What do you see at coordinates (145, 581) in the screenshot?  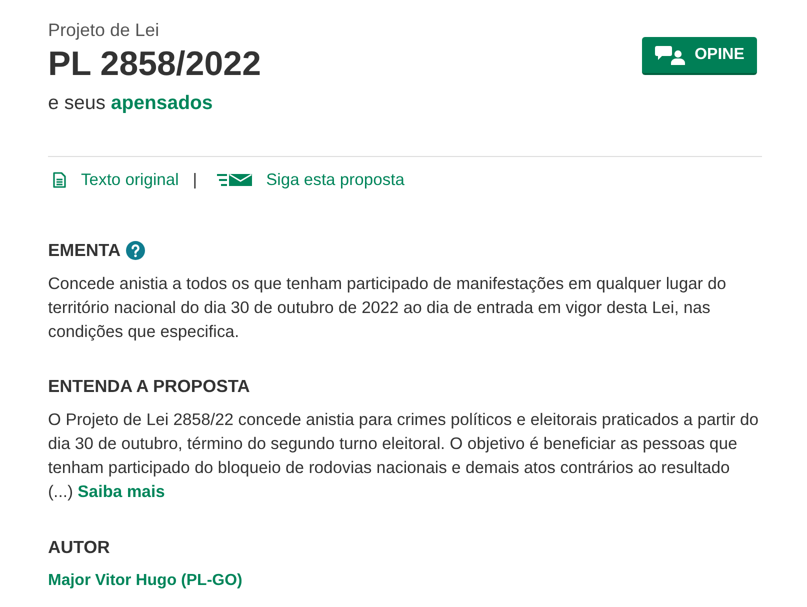 I see `author-link: Major Vitor Hugo (PL-GO)` at bounding box center [145, 581].